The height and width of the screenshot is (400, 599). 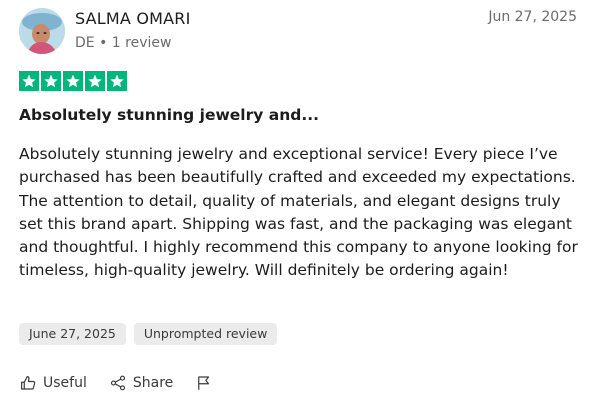 What do you see at coordinates (133, 18) in the screenshot?
I see `reviewer-name: SALMA OMARI` at bounding box center [133, 18].